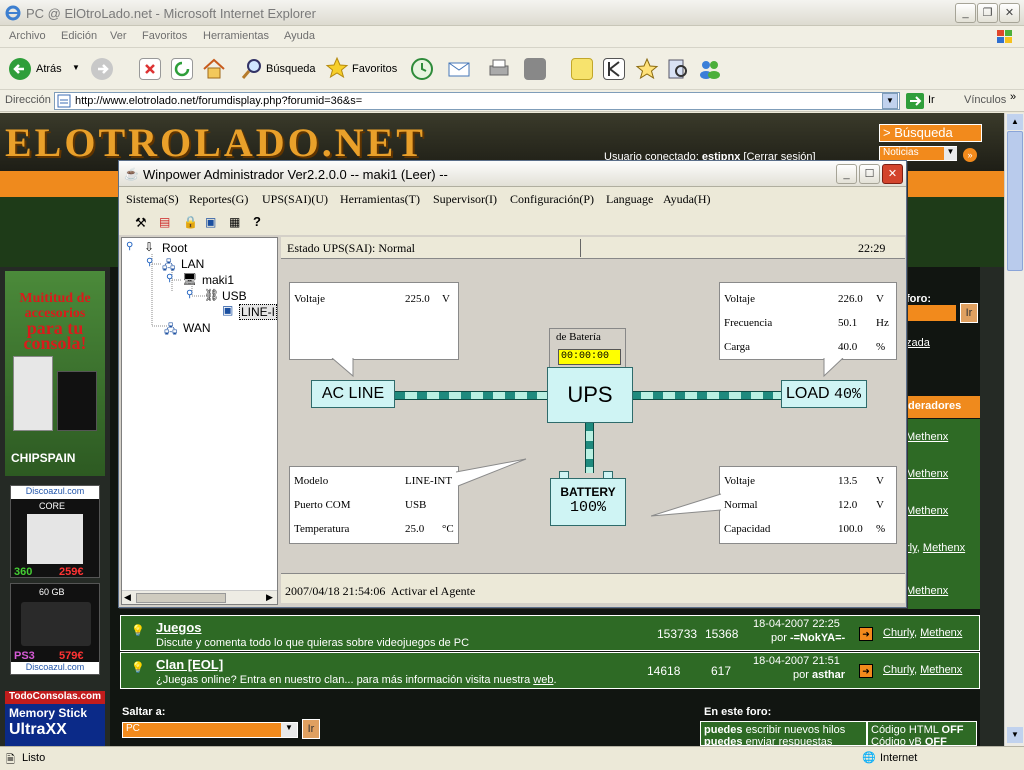  What do you see at coordinates (1013, 97) in the screenshot?
I see `links-chevron-icon: »` at bounding box center [1013, 97].